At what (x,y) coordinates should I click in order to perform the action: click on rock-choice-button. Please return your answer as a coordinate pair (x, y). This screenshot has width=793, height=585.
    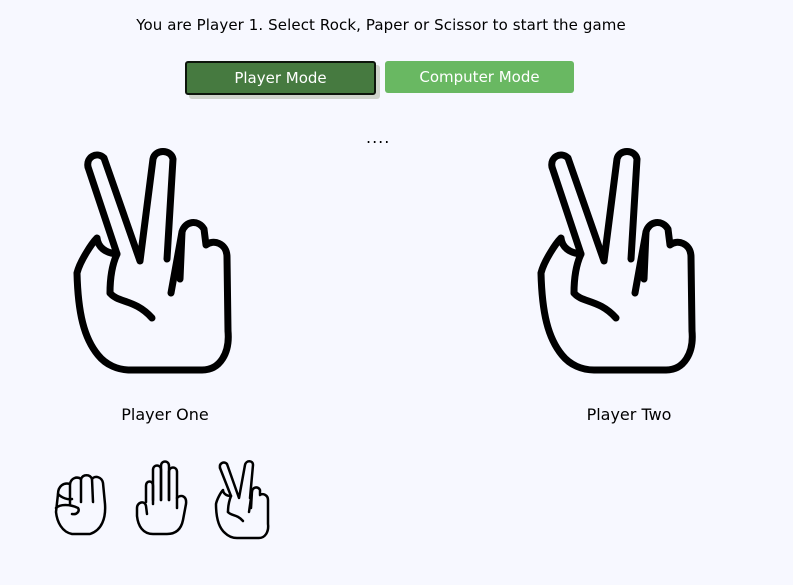
    Looking at the image, I should click on (80, 499).